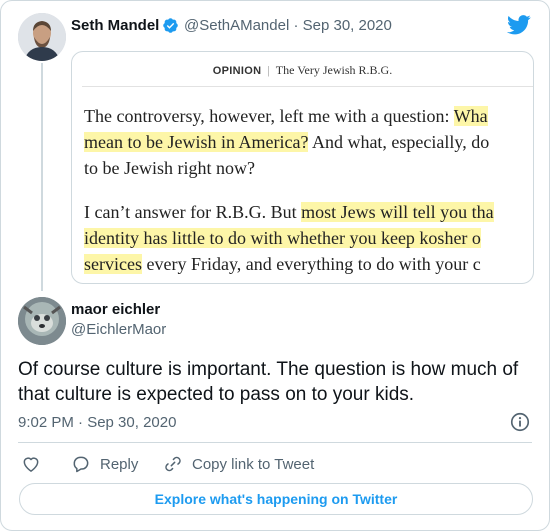 This screenshot has height=531, width=550. I want to click on maor-eichler-avatar, so click(42, 321).